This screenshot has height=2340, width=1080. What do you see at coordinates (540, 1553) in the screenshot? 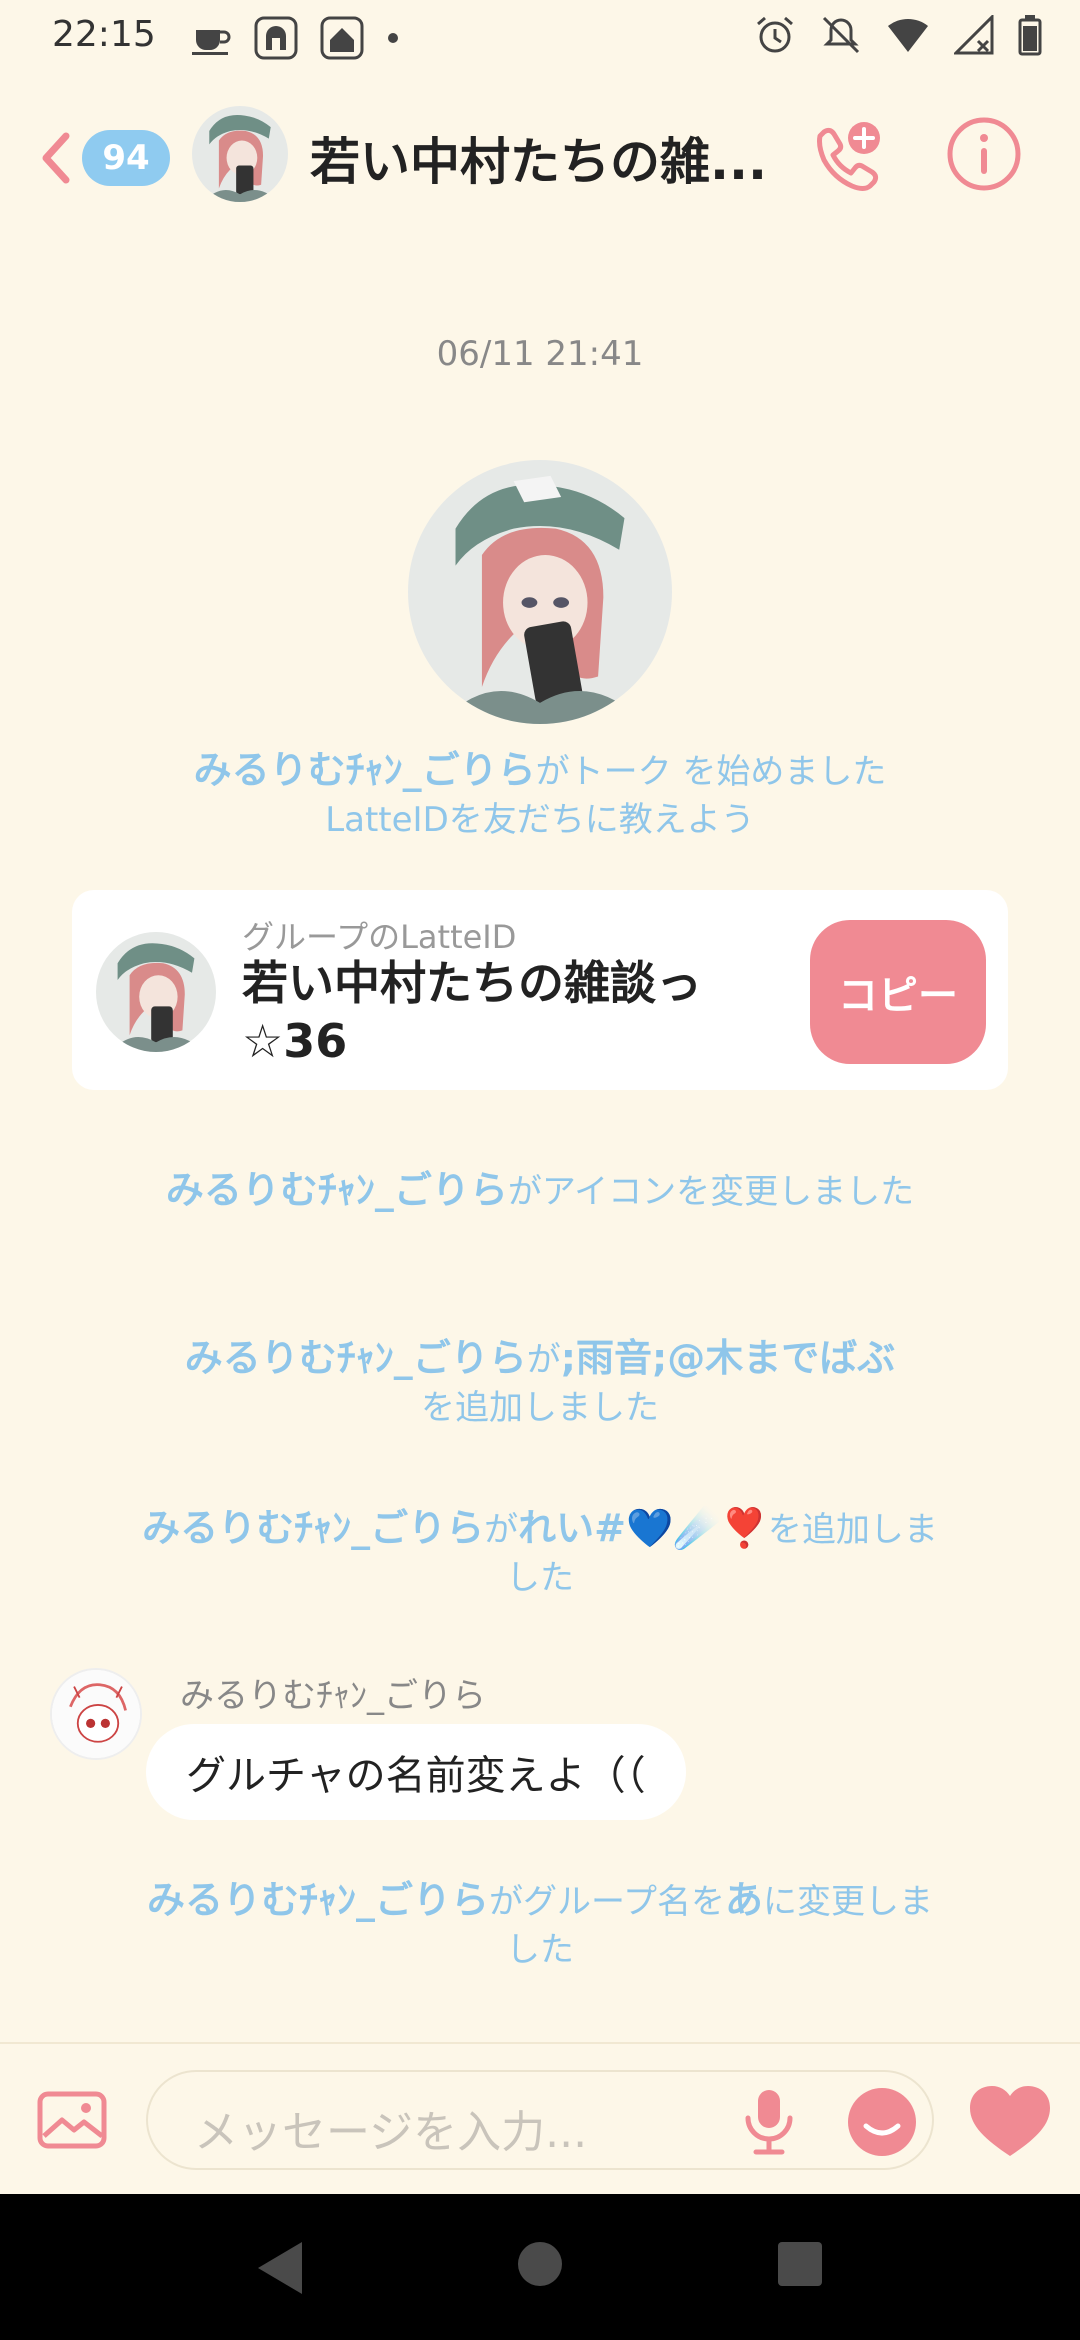
I see `system-message-added-2: みるりむﾁｬﾝ_ごりらがれい#💙☄️❣️を追加しました` at bounding box center [540, 1553].